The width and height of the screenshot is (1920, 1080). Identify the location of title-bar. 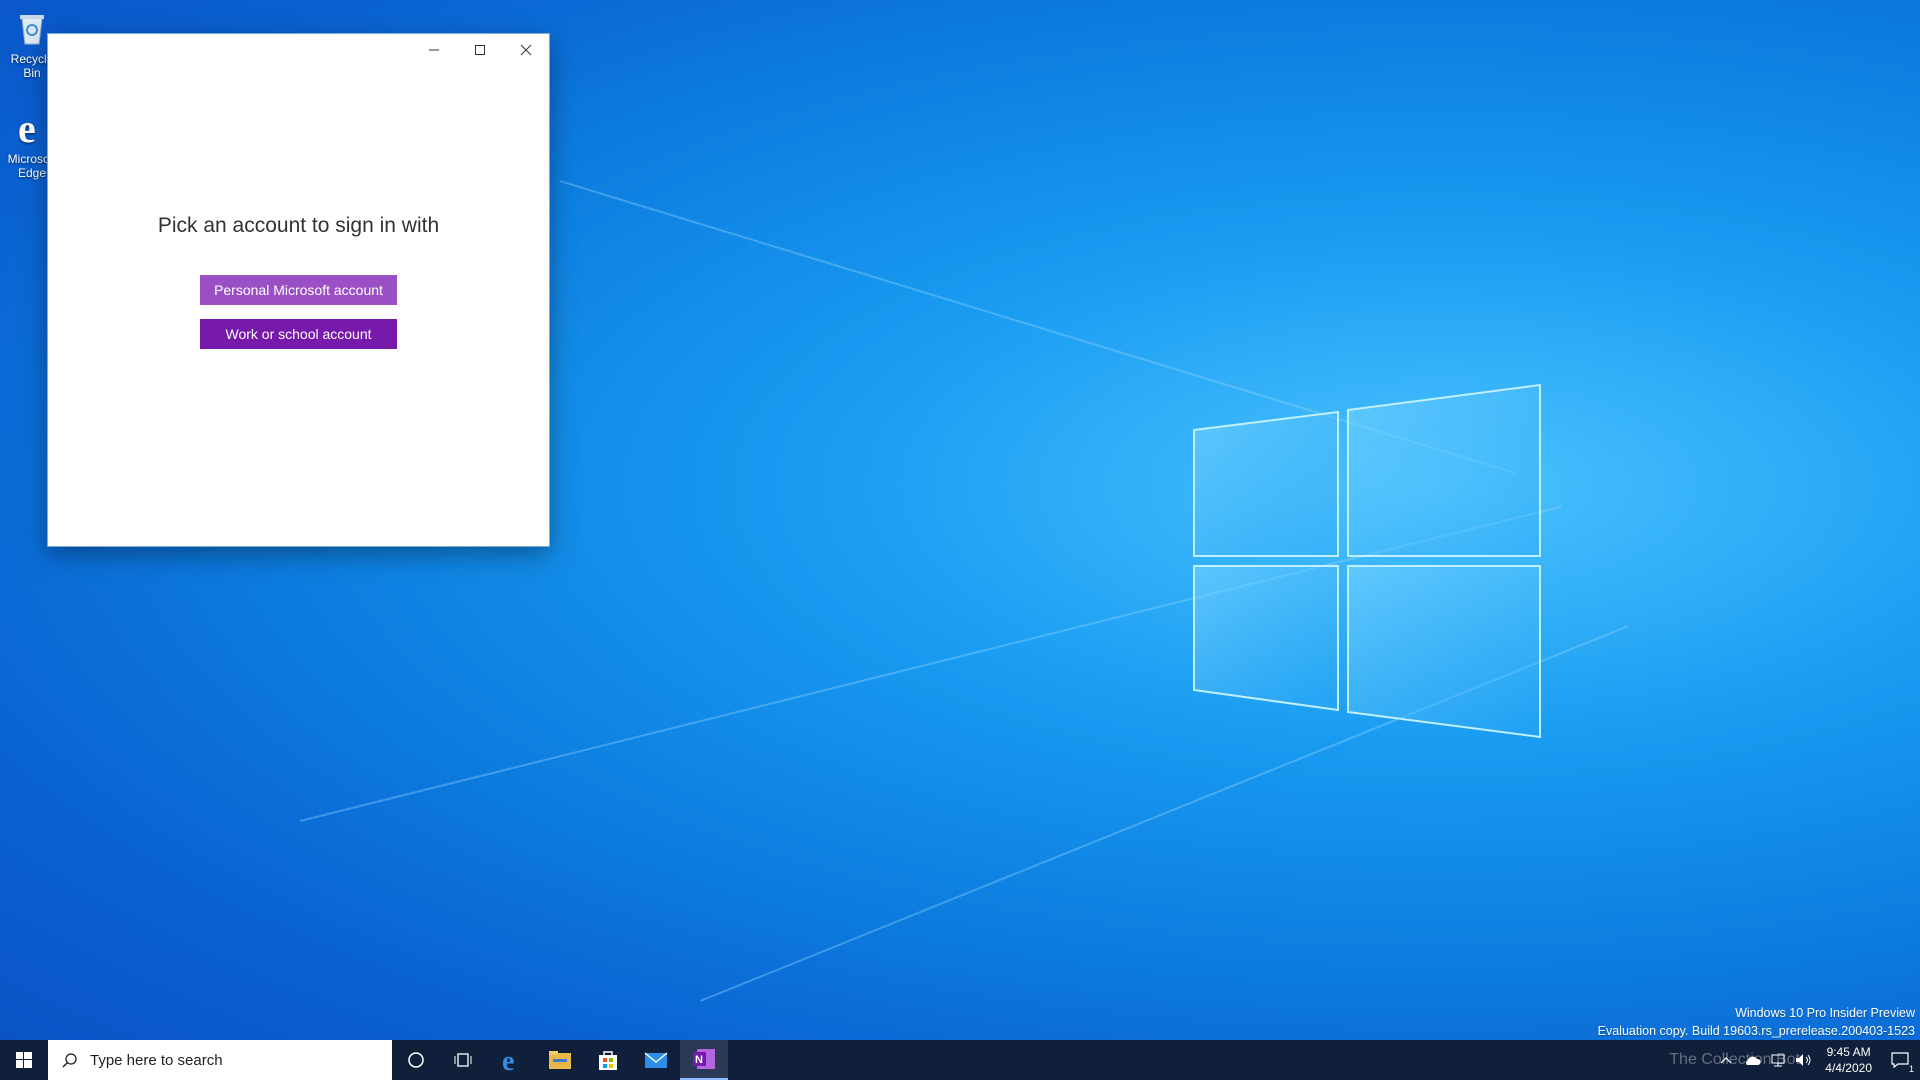
(298, 50).